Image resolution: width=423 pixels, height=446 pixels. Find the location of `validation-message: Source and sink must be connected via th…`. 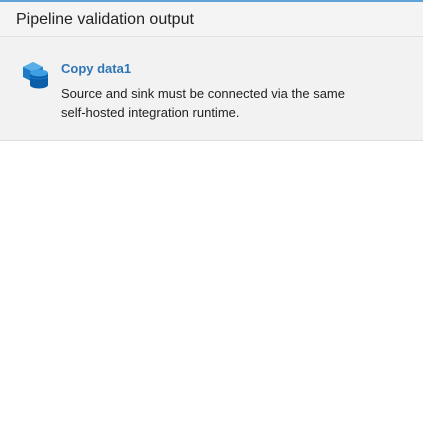

validation-message: Source and sink must be connected via th… is located at coordinates (221, 103).